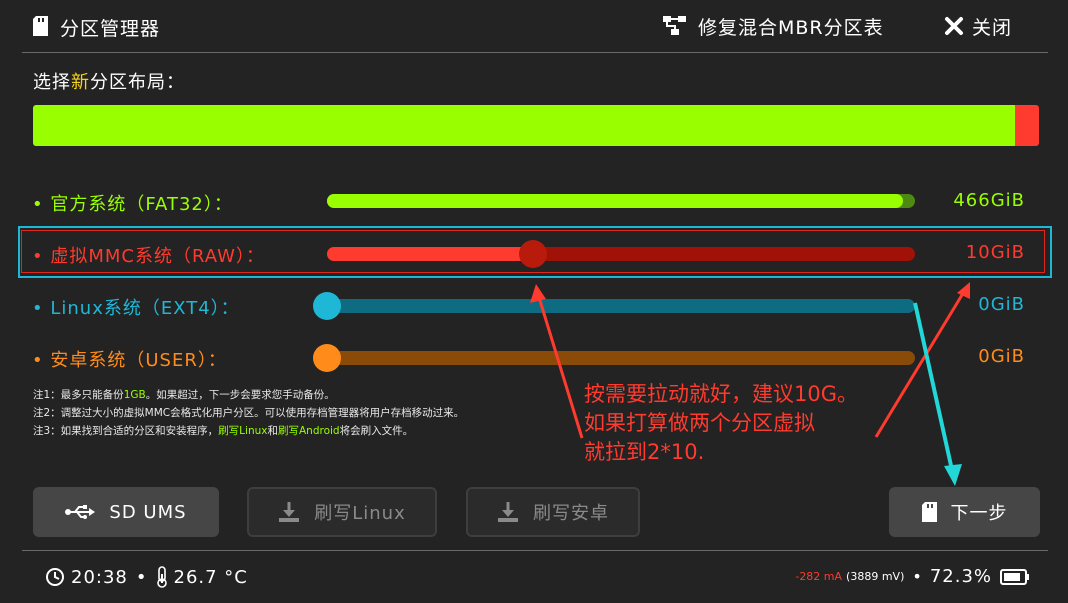 This screenshot has width=1068, height=603. Describe the element at coordinates (819, 576) in the screenshot. I see `battery-current: -282 mA` at that location.